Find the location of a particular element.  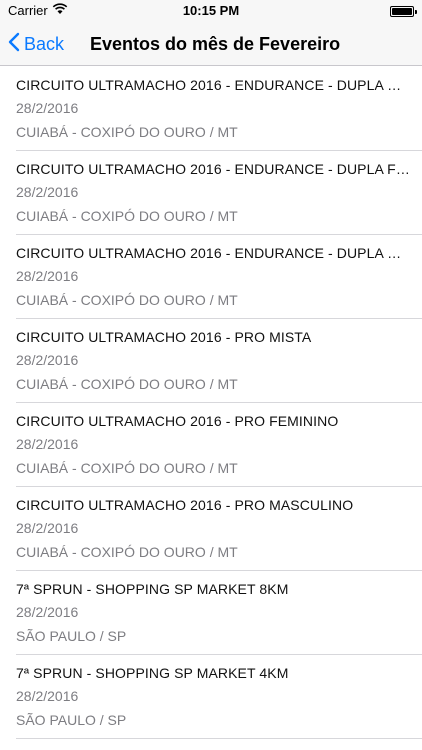

status-time: 10:15 PM is located at coordinates (211, 10).